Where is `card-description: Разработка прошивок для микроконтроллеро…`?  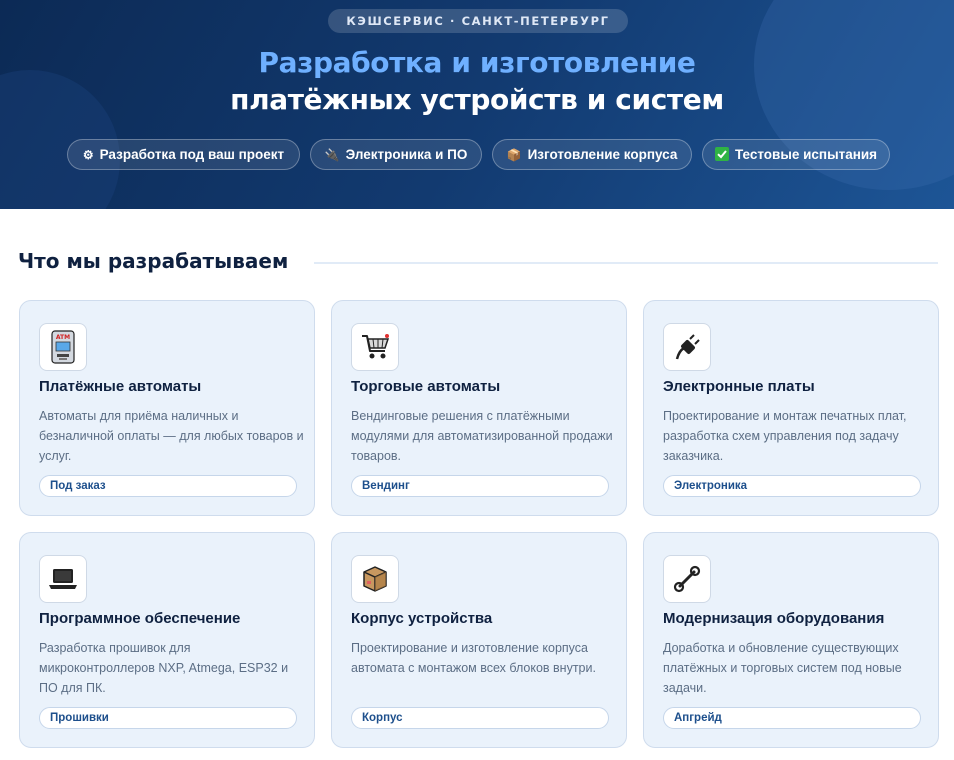 card-description: Разработка прошивок для микроконтроллеро… is located at coordinates (164, 668).